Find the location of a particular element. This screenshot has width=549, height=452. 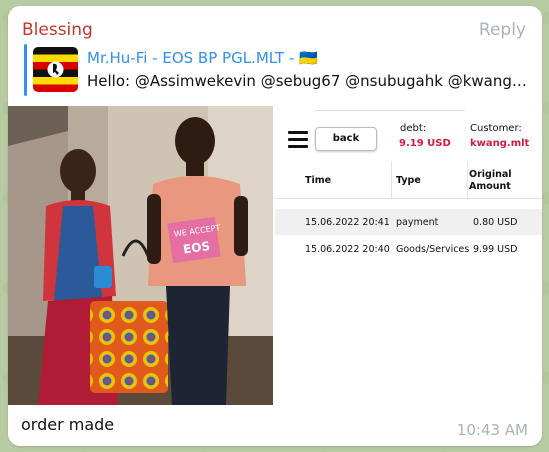

table-header: Time Type Original Amount is located at coordinates (408, 180).